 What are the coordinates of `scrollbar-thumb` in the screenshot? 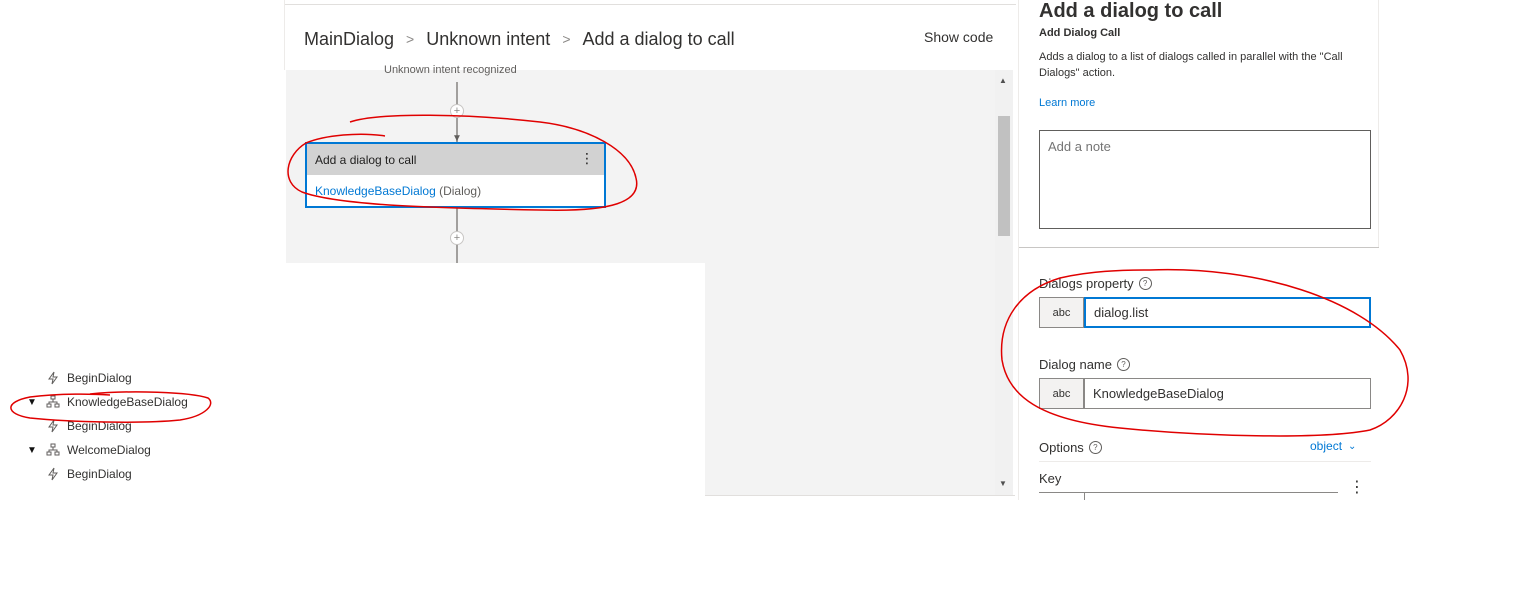 It's located at (1004, 176).